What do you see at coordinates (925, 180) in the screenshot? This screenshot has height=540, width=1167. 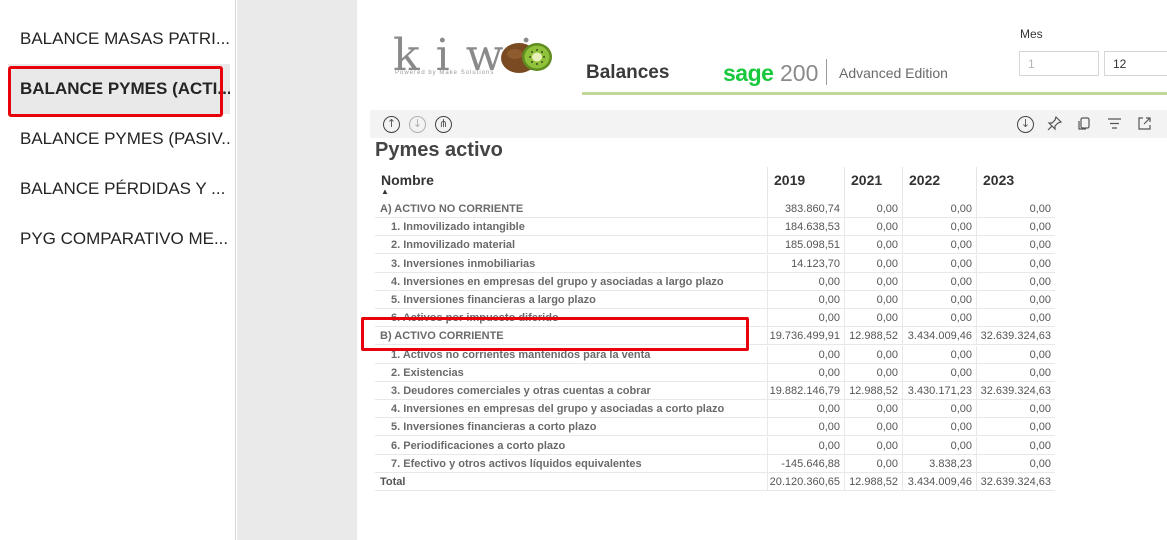 I see `column-header-label: 2022` at bounding box center [925, 180].